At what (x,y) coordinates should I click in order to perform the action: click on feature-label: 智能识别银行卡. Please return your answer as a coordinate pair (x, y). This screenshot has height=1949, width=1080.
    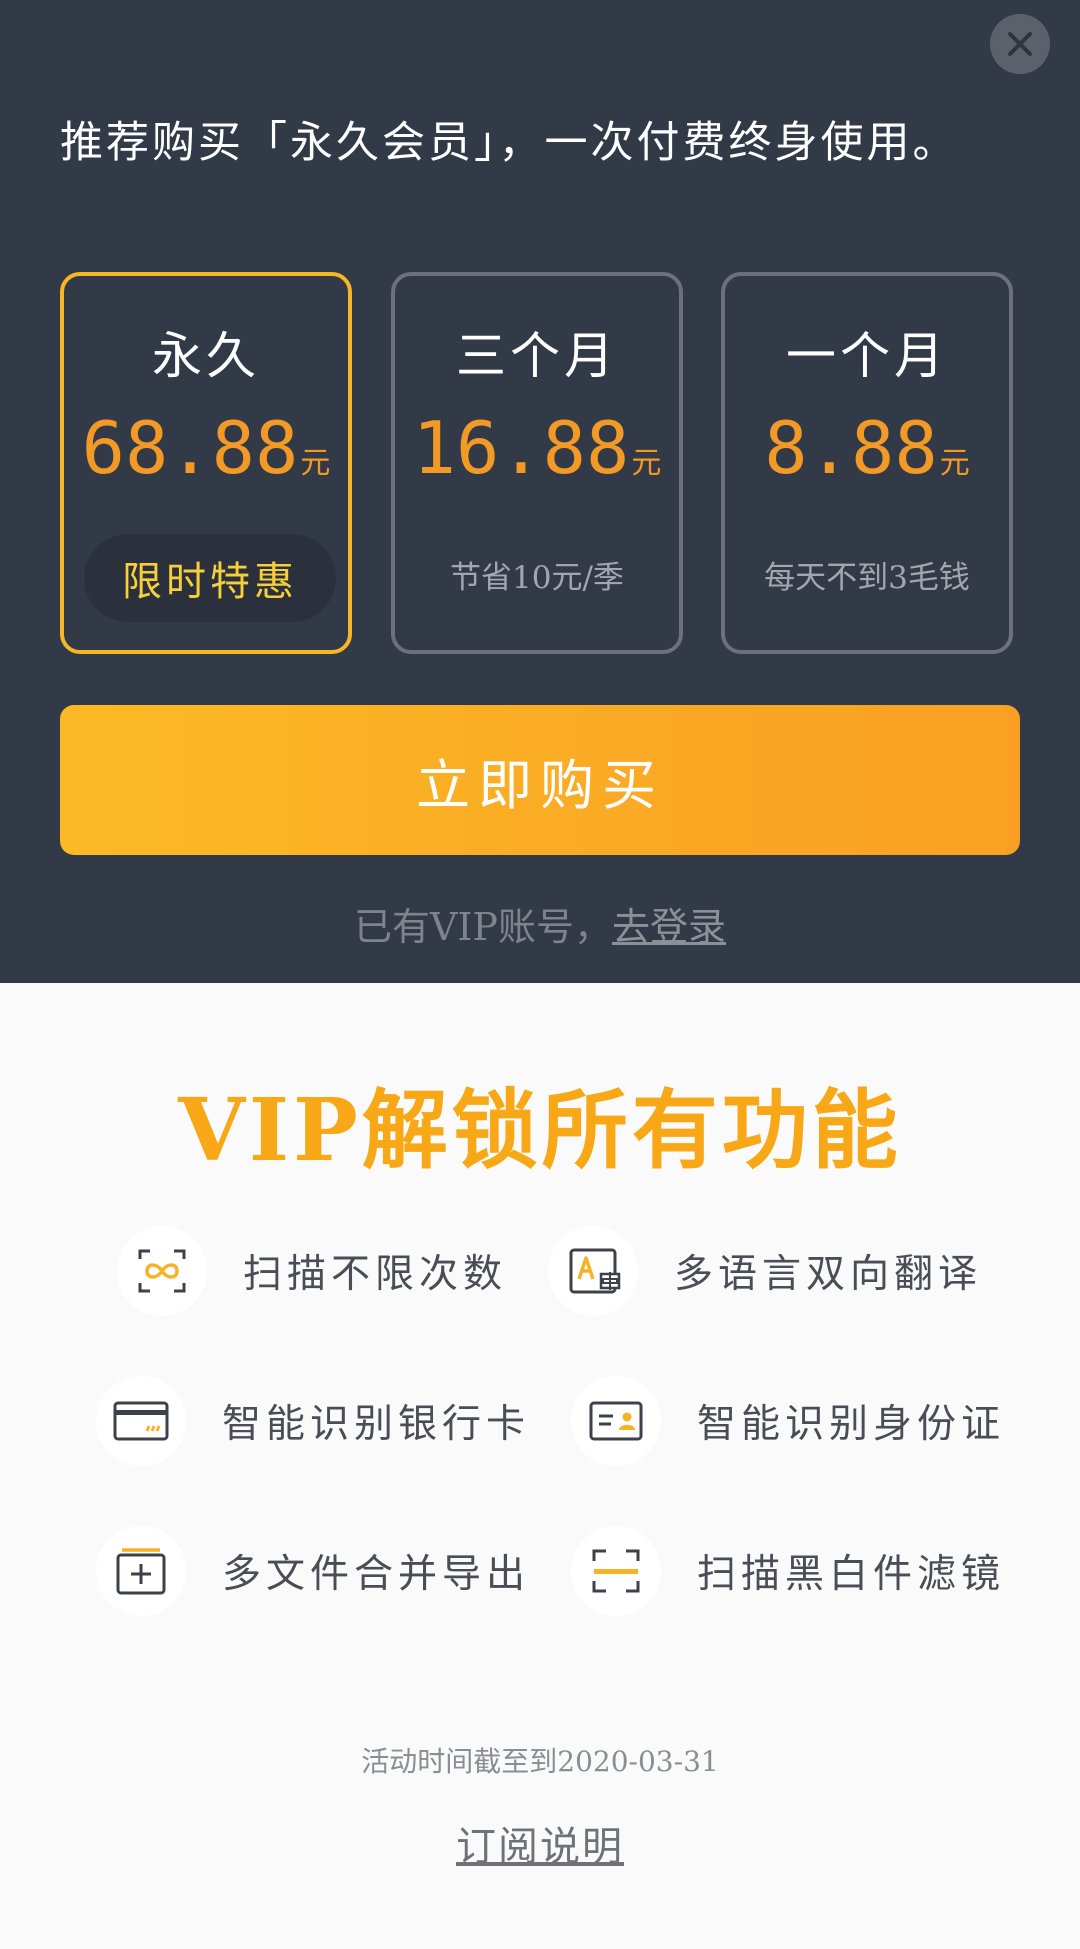
    Looking at the image, I should click on (376, 1424).